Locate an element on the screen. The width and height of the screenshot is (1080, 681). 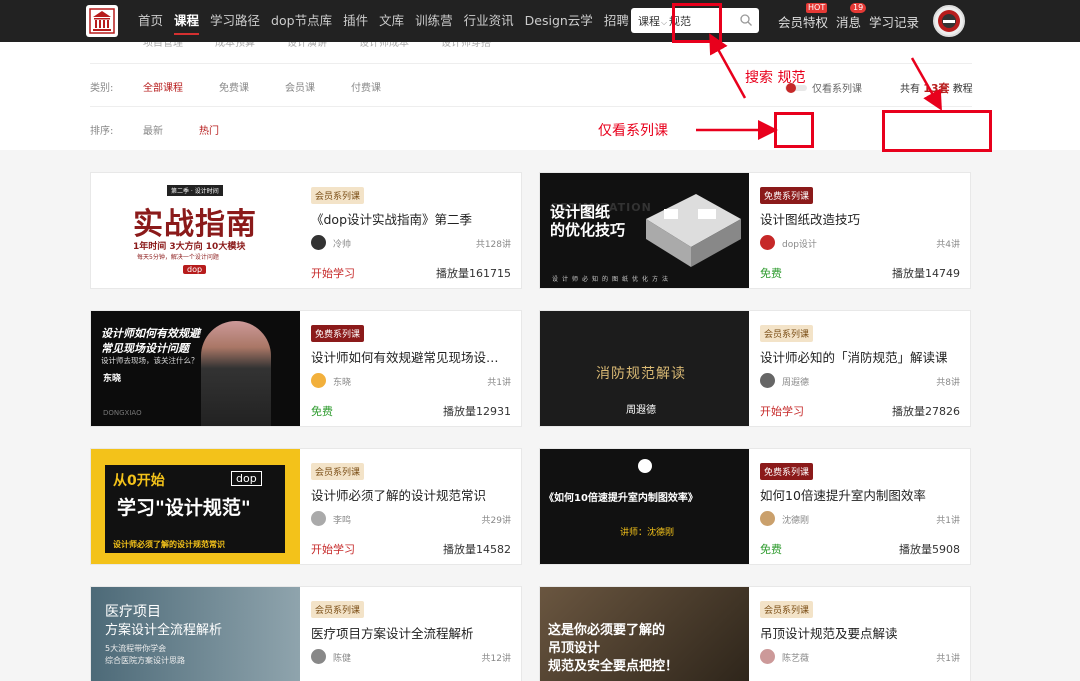
nav-item-7: 行业资讯 is located at coordinates (489, 21).